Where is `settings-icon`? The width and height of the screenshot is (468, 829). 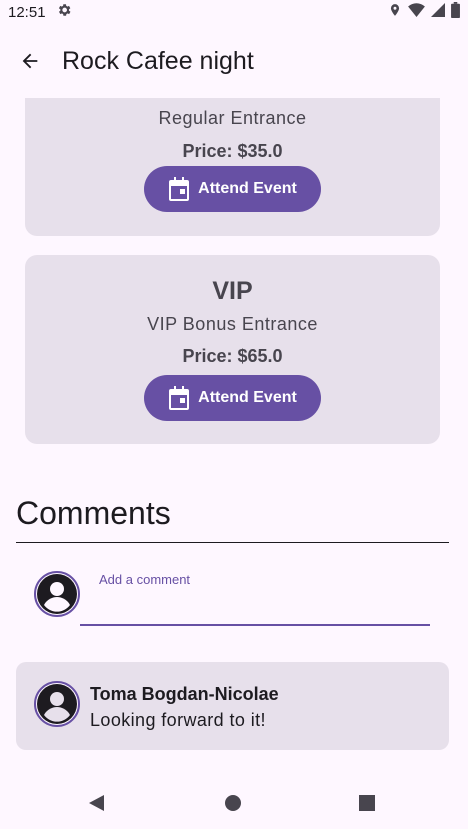 settings-icon is located at coordinates (64, 12).